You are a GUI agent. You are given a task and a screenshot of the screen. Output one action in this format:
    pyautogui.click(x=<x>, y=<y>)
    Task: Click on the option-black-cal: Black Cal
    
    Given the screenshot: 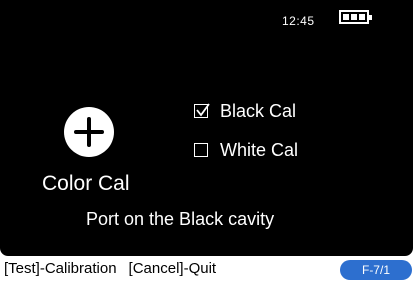 What is the action you would take?
    pyautogui.click(x=245, y=111)
    